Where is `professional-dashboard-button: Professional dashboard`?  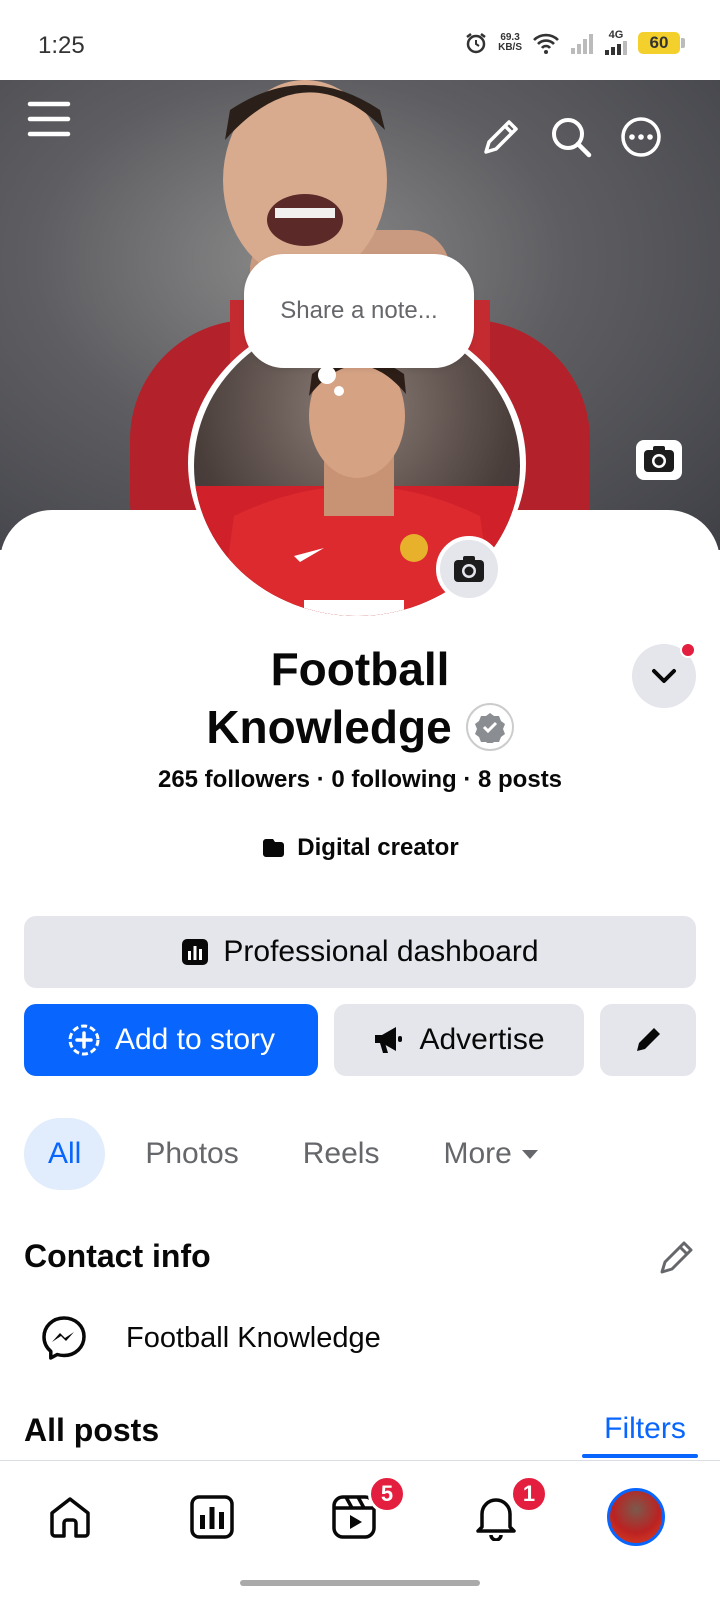
professional-dashboard-button: Professional dashboard is located at coordinates (360, 952).